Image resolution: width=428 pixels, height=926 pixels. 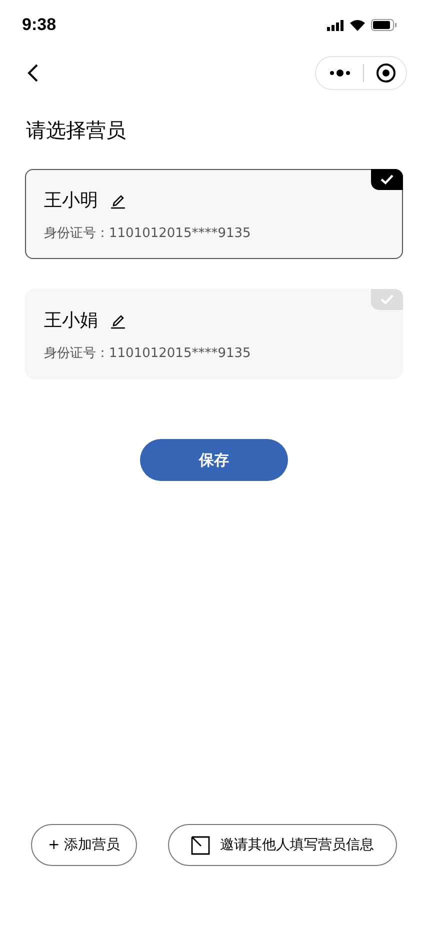 What do you see at coordinates (200, 845) in the screenshot?
I see `expand-arrow-icon` at bounding box center [200, 845].